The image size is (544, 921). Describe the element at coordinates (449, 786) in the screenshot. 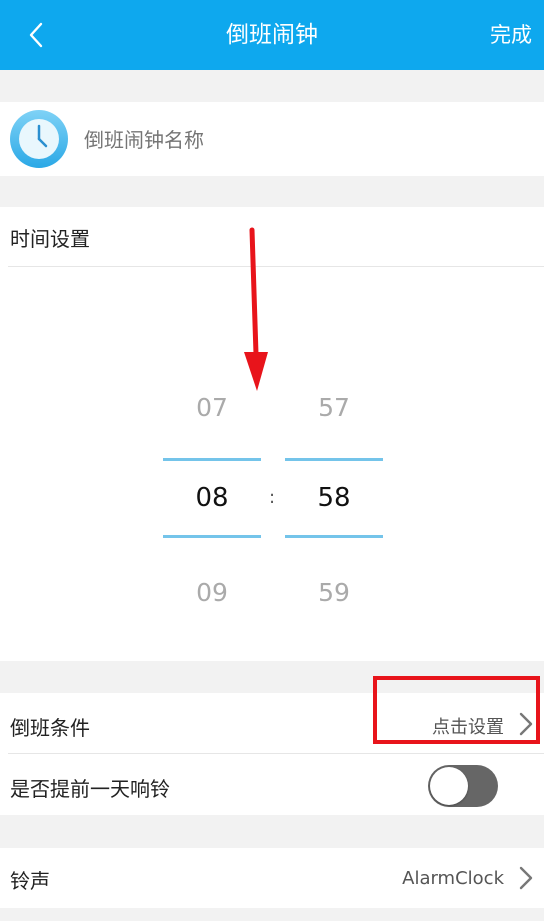

I see `toggle-knob` at that location.